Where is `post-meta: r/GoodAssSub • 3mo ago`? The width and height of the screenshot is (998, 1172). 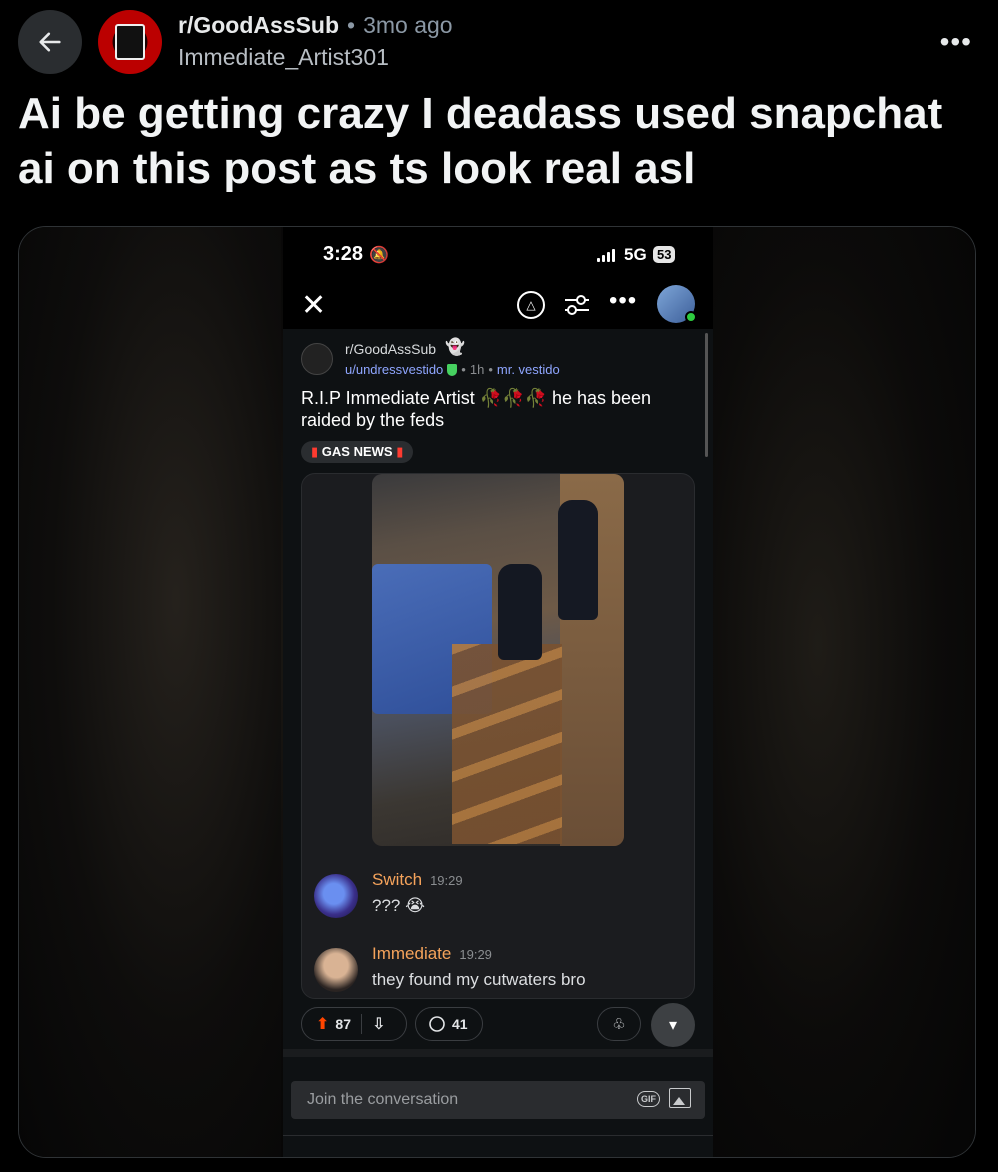 post-meta: r/GoodAssSub • 3mo ago is located at coordinates (315, 25).